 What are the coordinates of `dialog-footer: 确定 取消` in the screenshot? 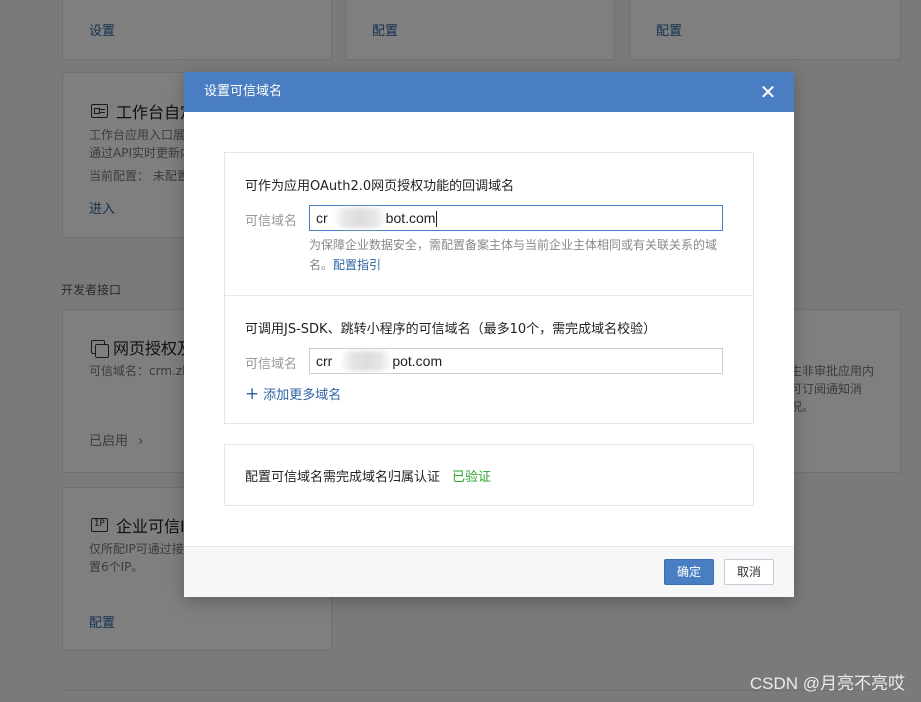 It's located at (489, 571).